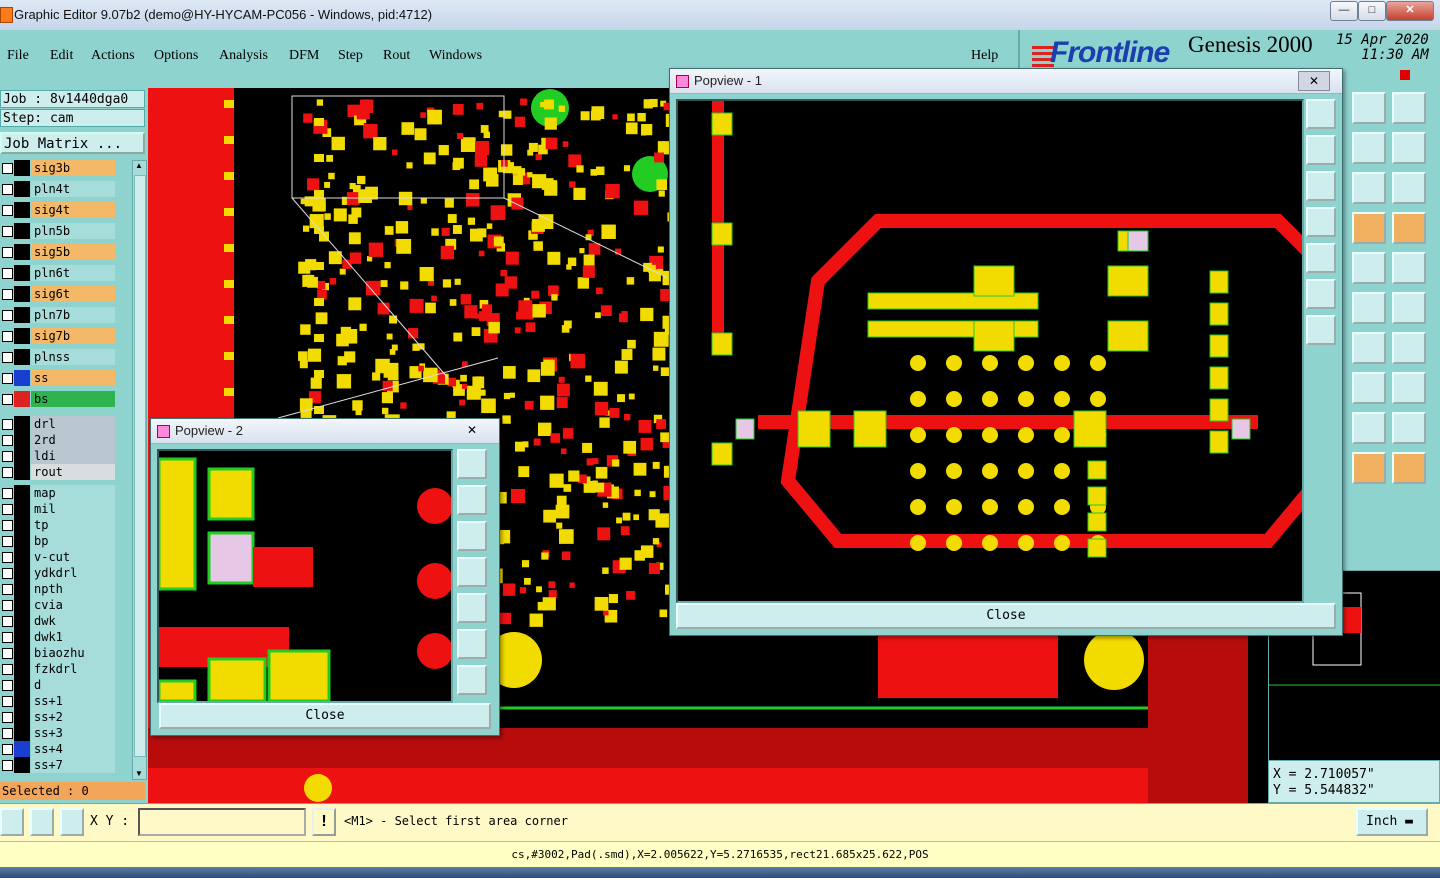 This screenshot has height=878, width=1440. What do you see at coordinates (243, 56) in the screenshot?
I see `menu-analysis: Analysis` at bounding box center [243, 56].